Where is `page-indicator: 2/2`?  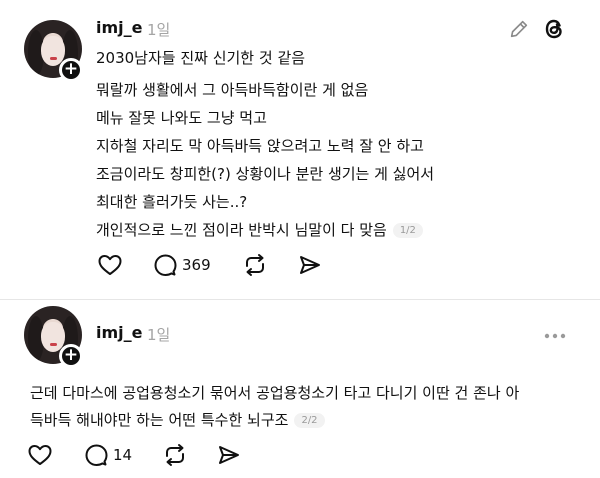 page-indicator: 2/2 is located at coordinates (309, 420).